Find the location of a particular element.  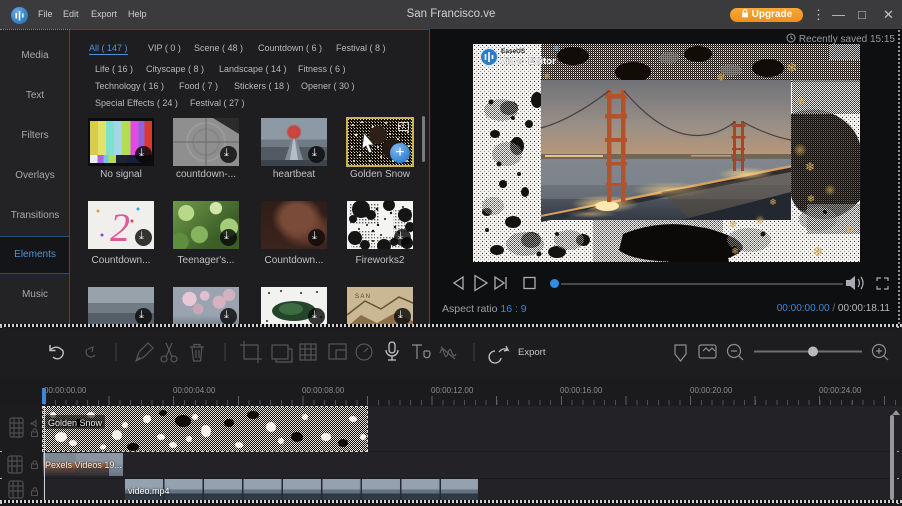

svg-text: EaseUS is located at coordinates (513, 51).